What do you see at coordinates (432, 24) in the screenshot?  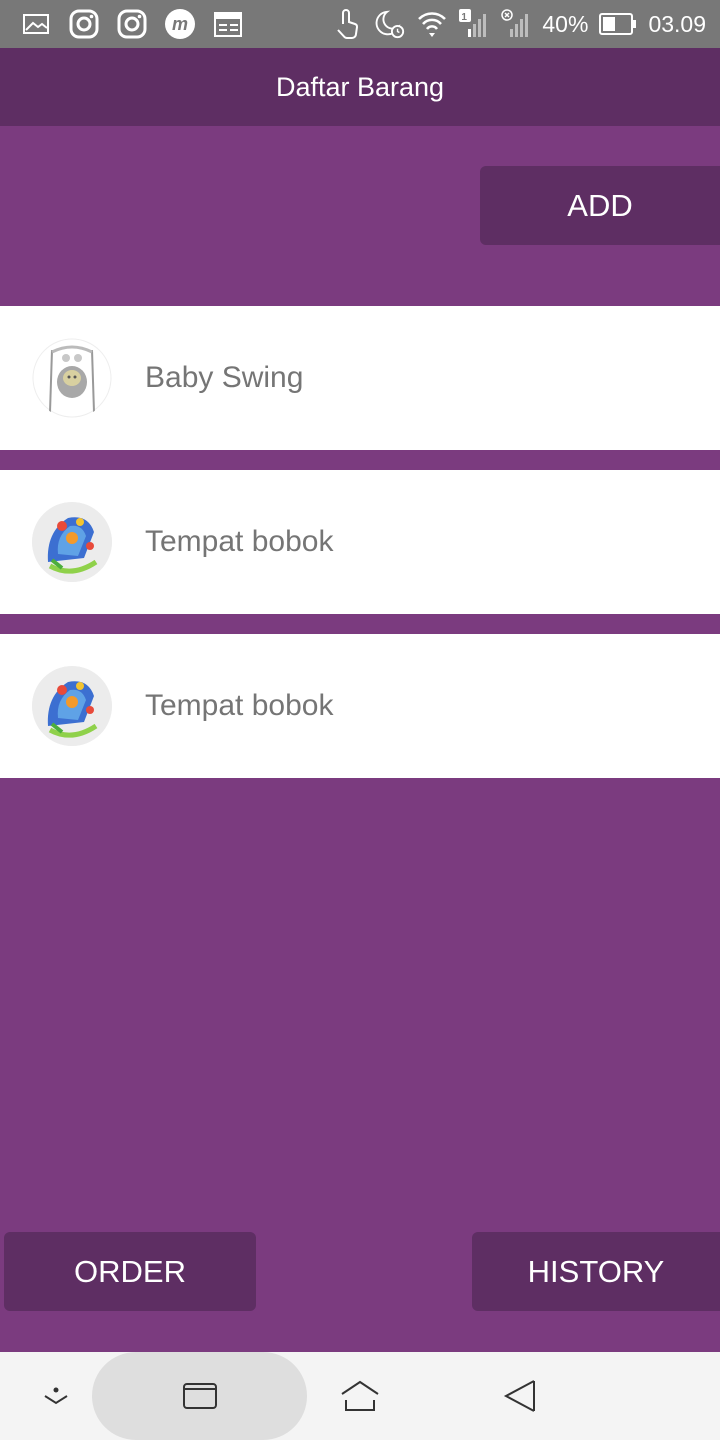 I see `wifi-icon` at bounding box center [432, 24].